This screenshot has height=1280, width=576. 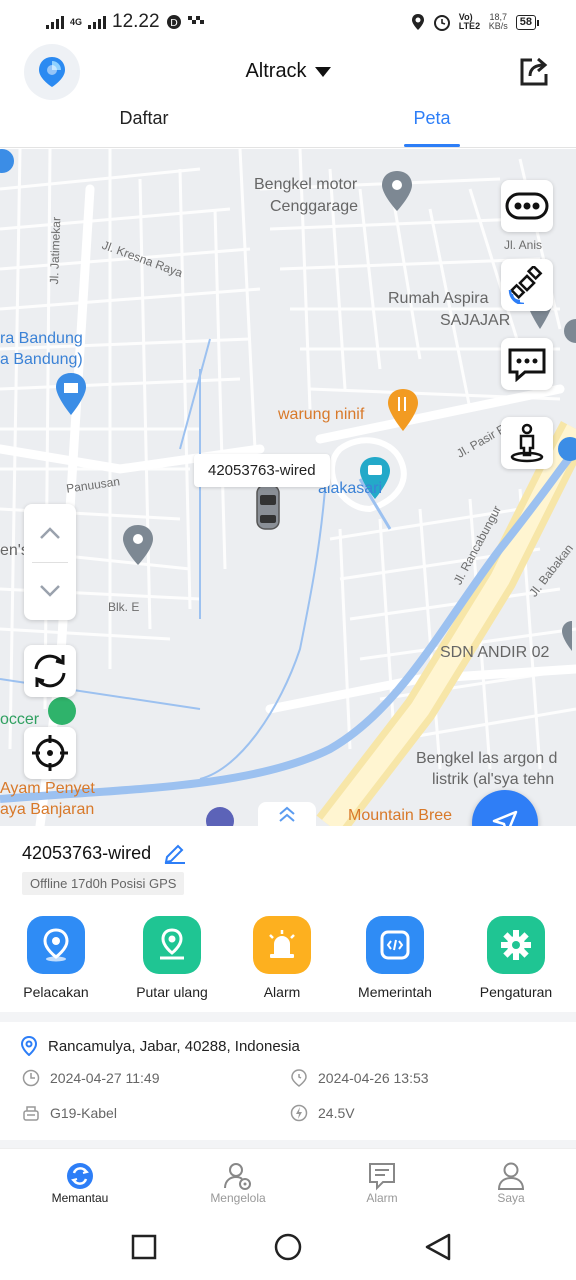 What do you see at coordinates (175, 853) in the screenshot?
I see `edit-icon` at bounding box center [175, 853].